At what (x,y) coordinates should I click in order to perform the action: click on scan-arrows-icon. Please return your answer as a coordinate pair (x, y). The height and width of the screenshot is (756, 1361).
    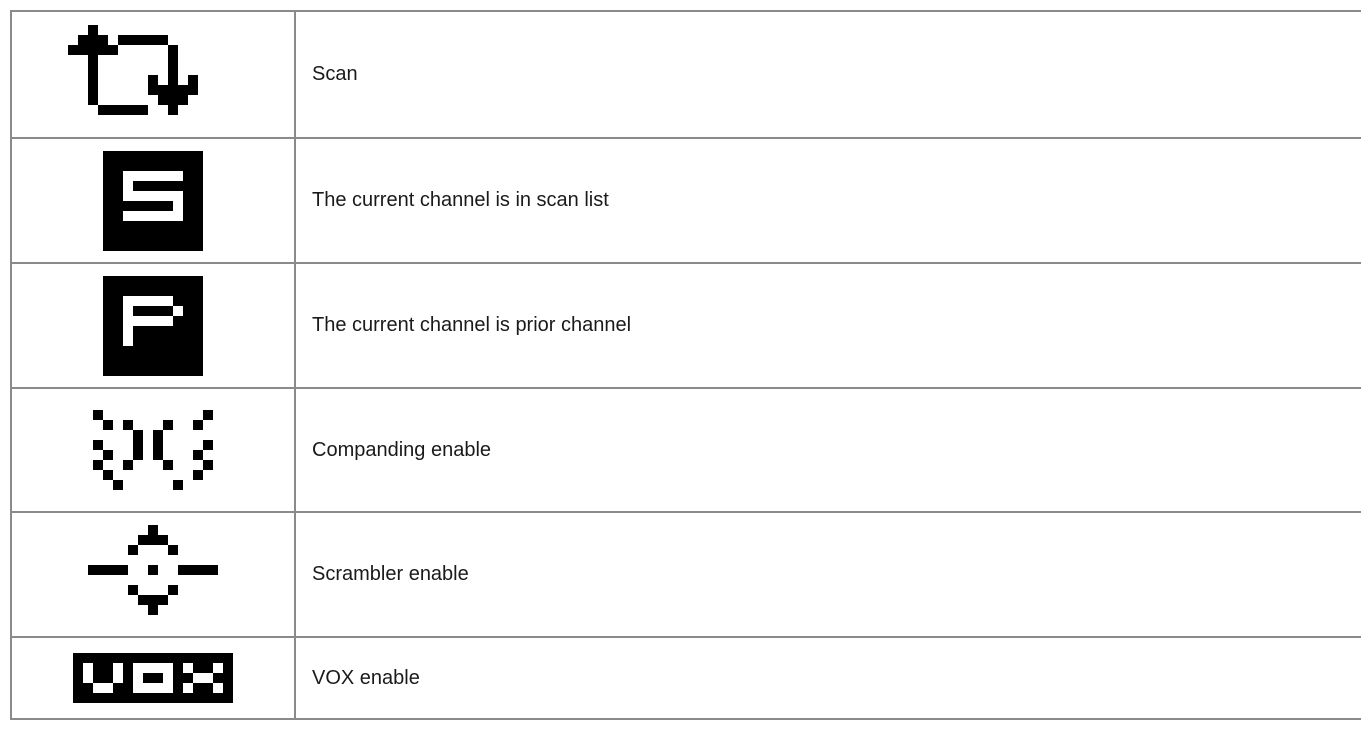
    Looking at the image, I should click on (153, 74).